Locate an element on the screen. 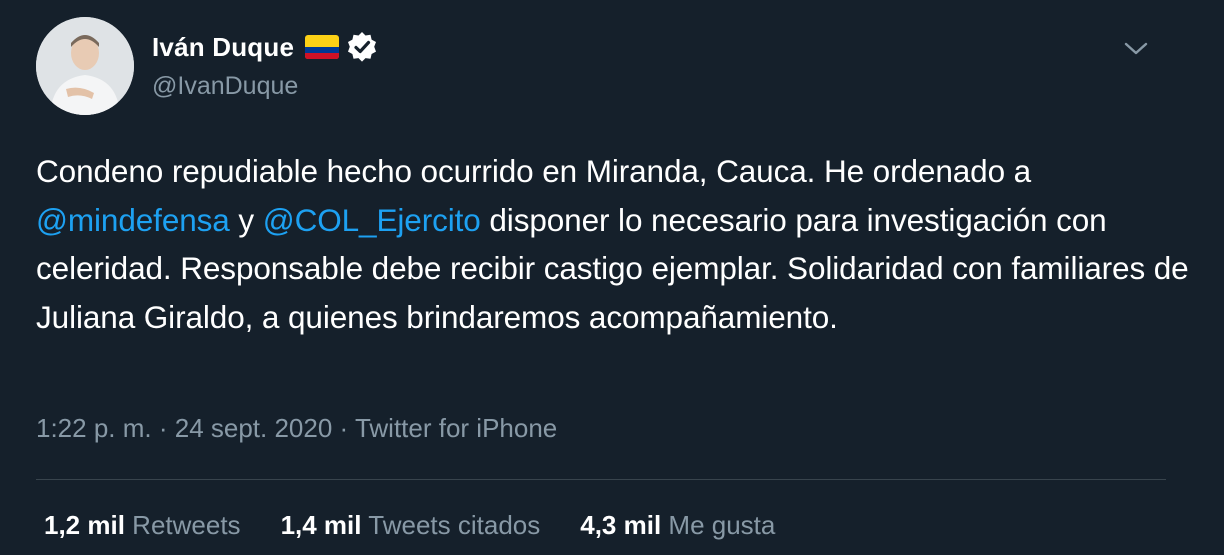 Image resolution: width=1224 pixels, height=555 pixels. quote-tweets-stat: 1,4 mil Tweets citados is located at coordinates (411, 525).